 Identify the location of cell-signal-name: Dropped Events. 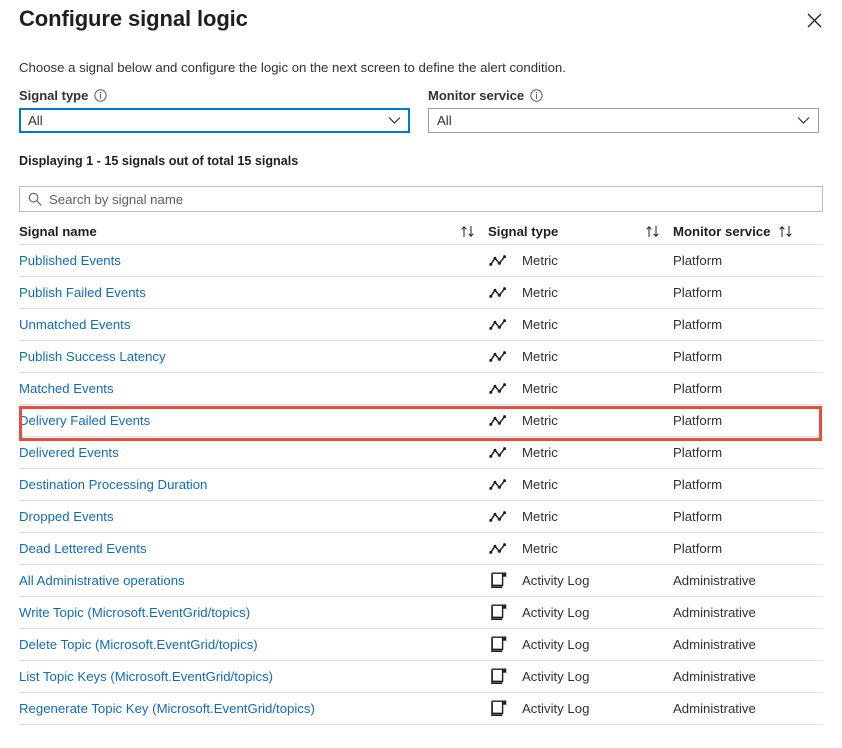
(253, 516).